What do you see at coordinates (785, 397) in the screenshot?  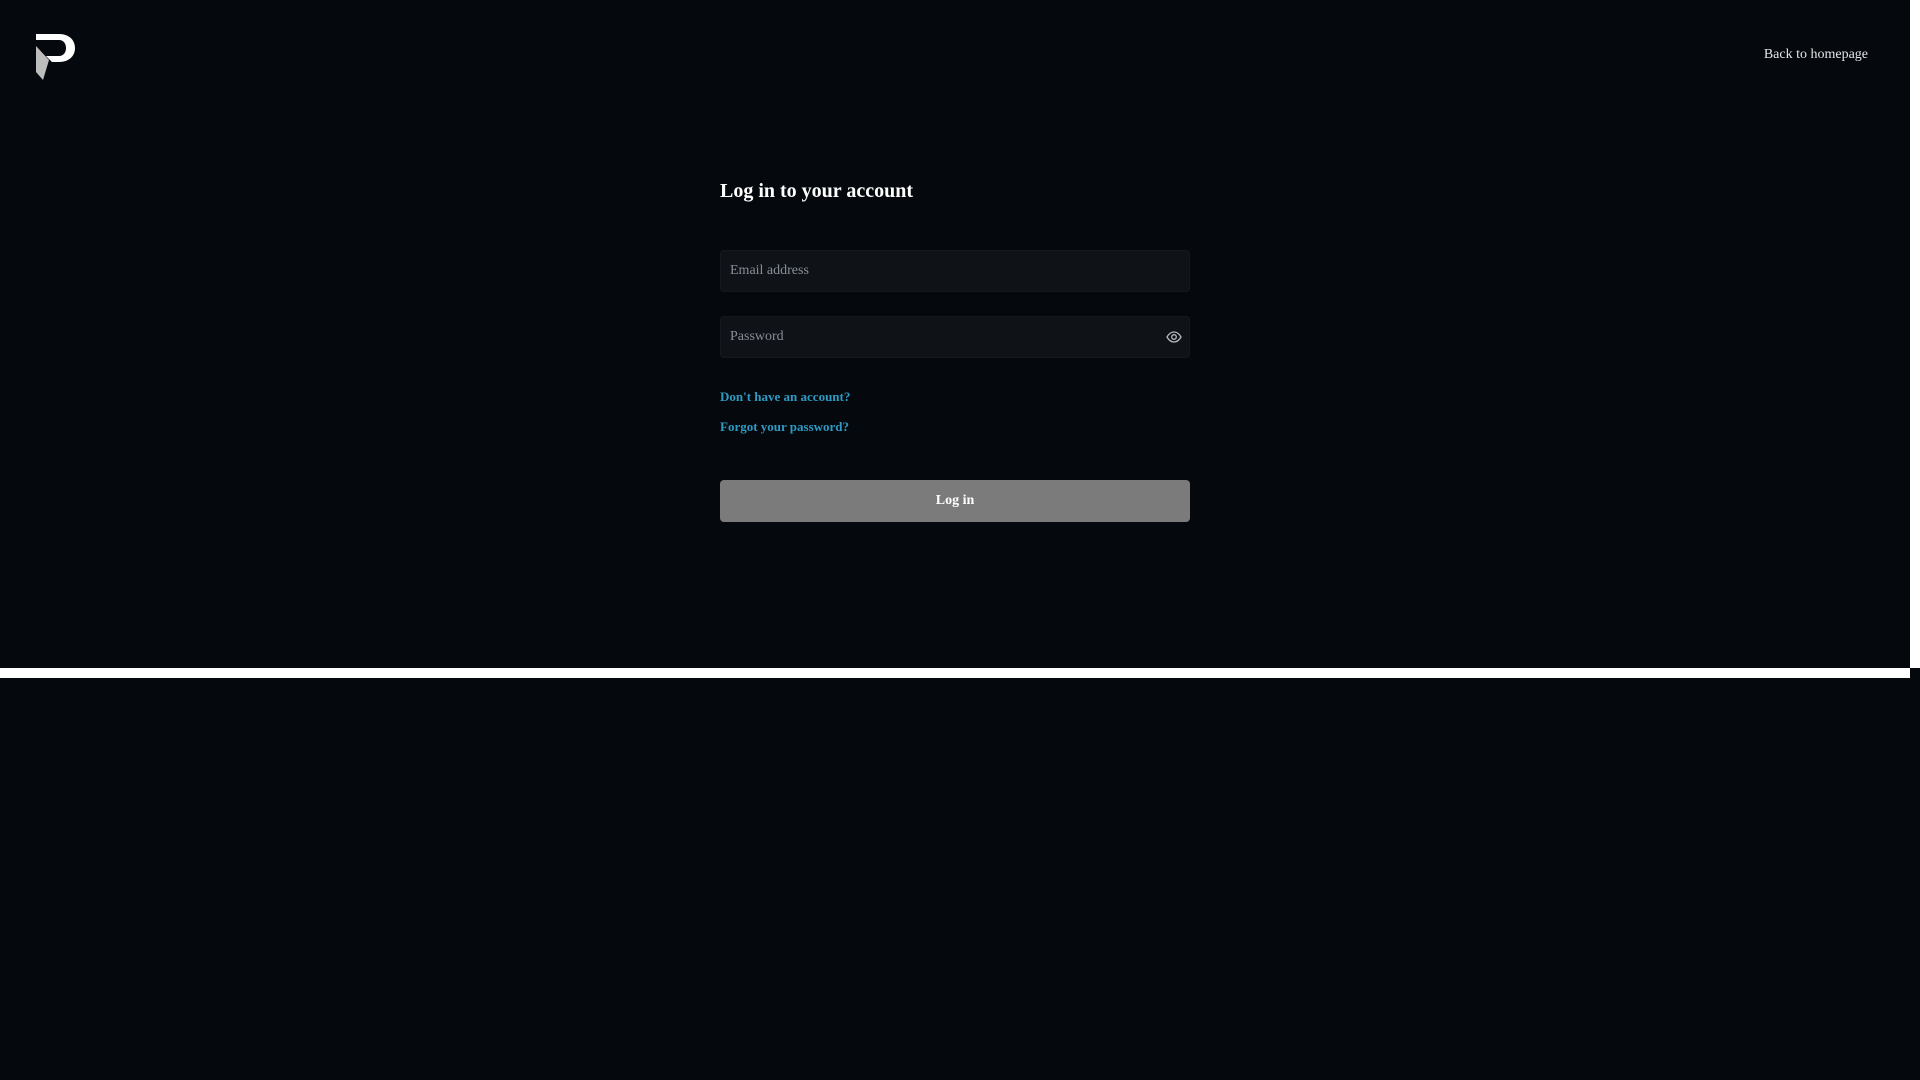 I see `signup-link: Don't have an account?` at bounding box center [785, 397].